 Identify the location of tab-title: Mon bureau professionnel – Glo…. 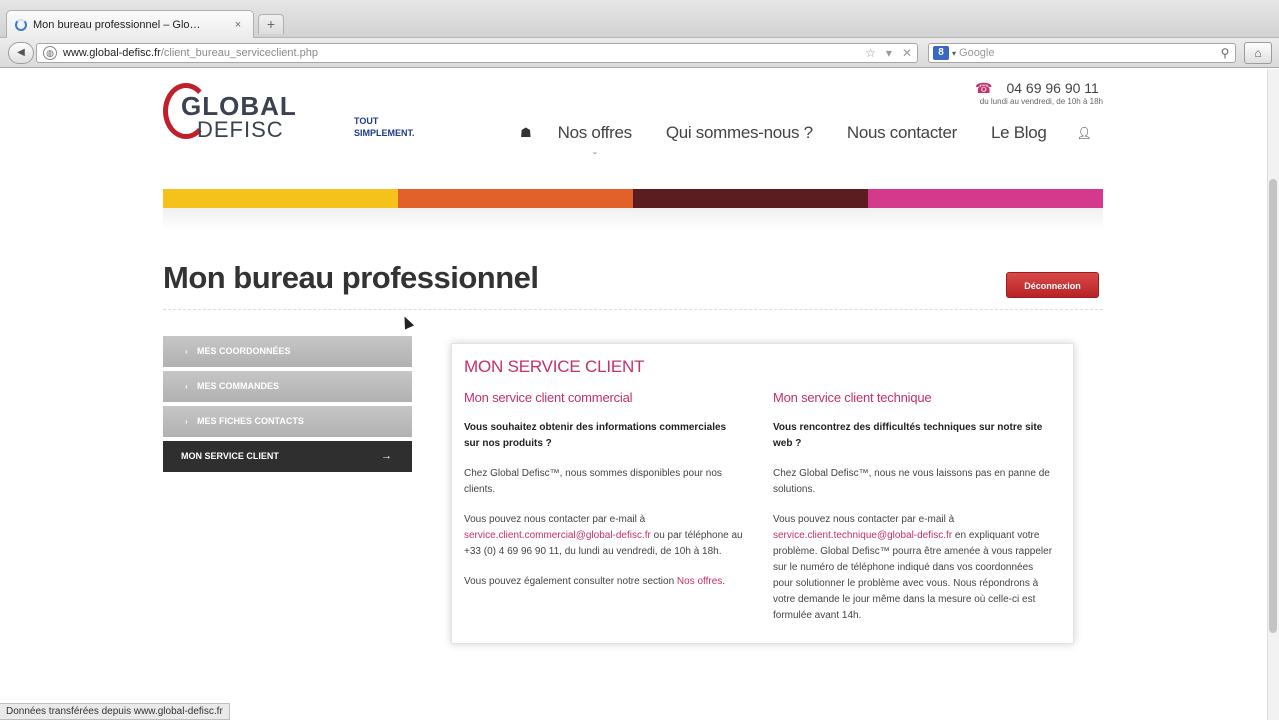
(117, 24).